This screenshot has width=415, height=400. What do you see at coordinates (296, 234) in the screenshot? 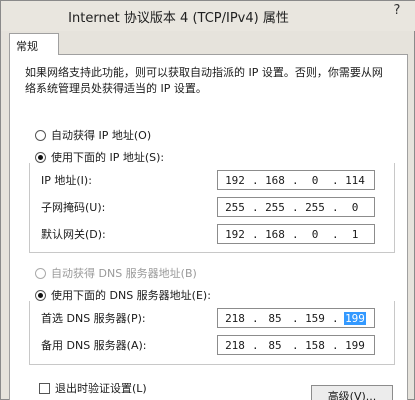
I see `default-gateway-input: 192. 168. 0. 1` at bounding box center [296, 234].